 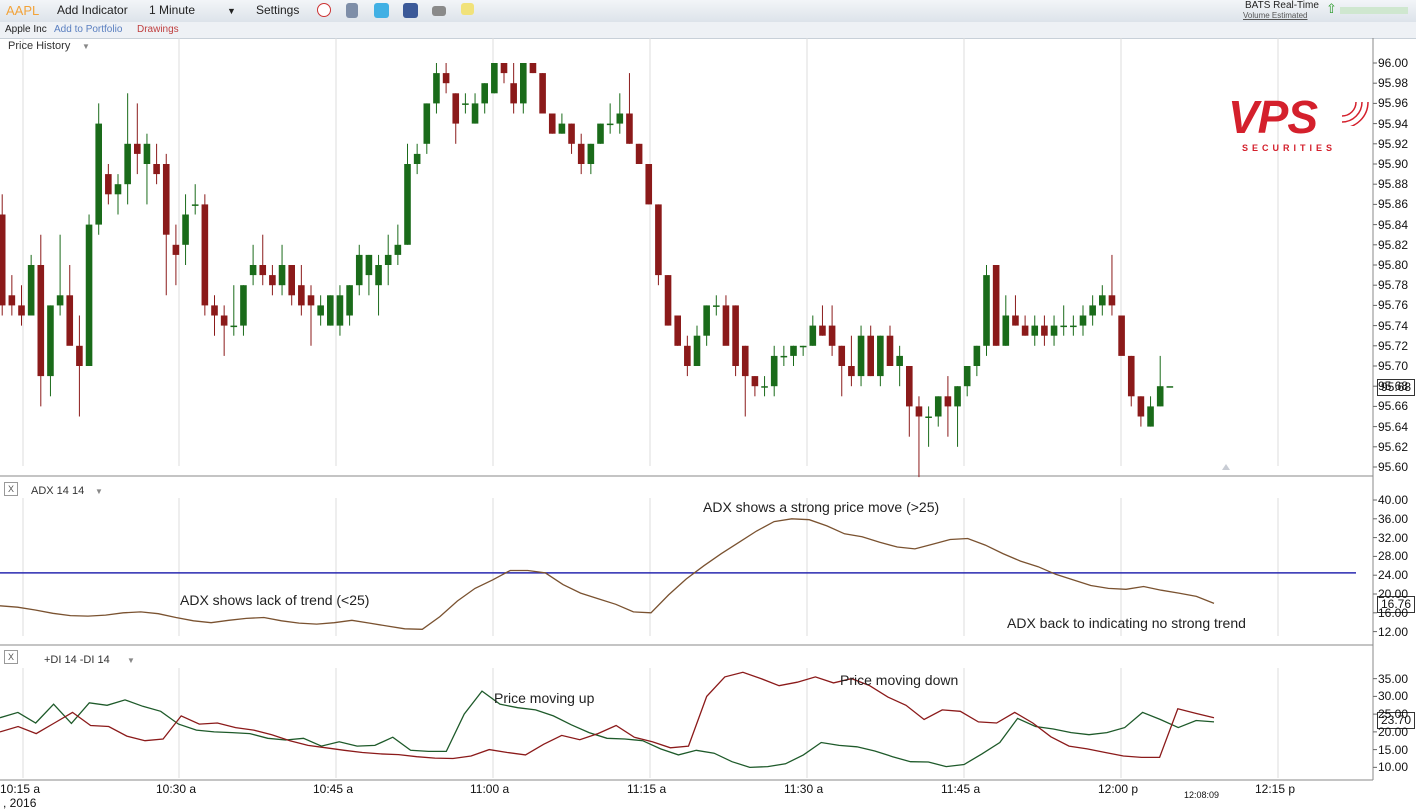 I want to click on scroll-handle, so click(x=1226, y=467).